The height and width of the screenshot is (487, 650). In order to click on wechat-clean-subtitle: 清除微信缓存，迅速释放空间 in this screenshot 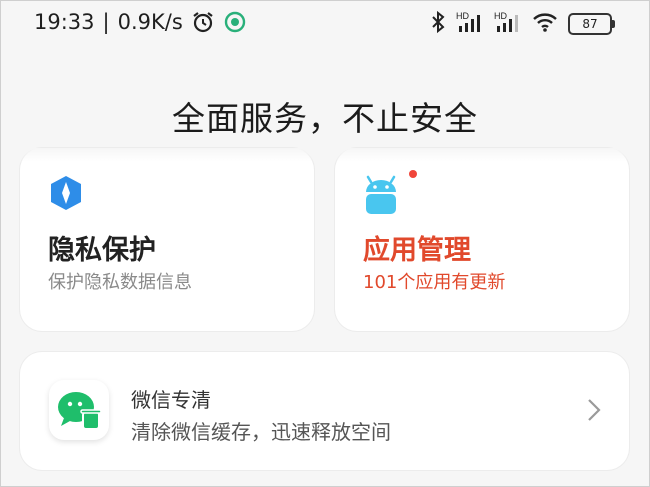, I will do `click(261, 432)`.